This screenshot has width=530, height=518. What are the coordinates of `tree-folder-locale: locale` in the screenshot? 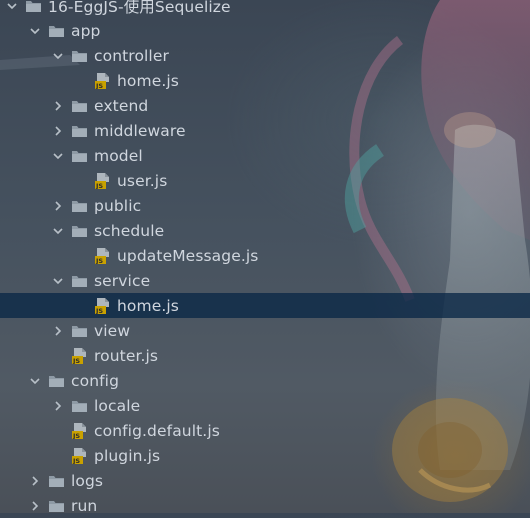 It's located at (265, 405).